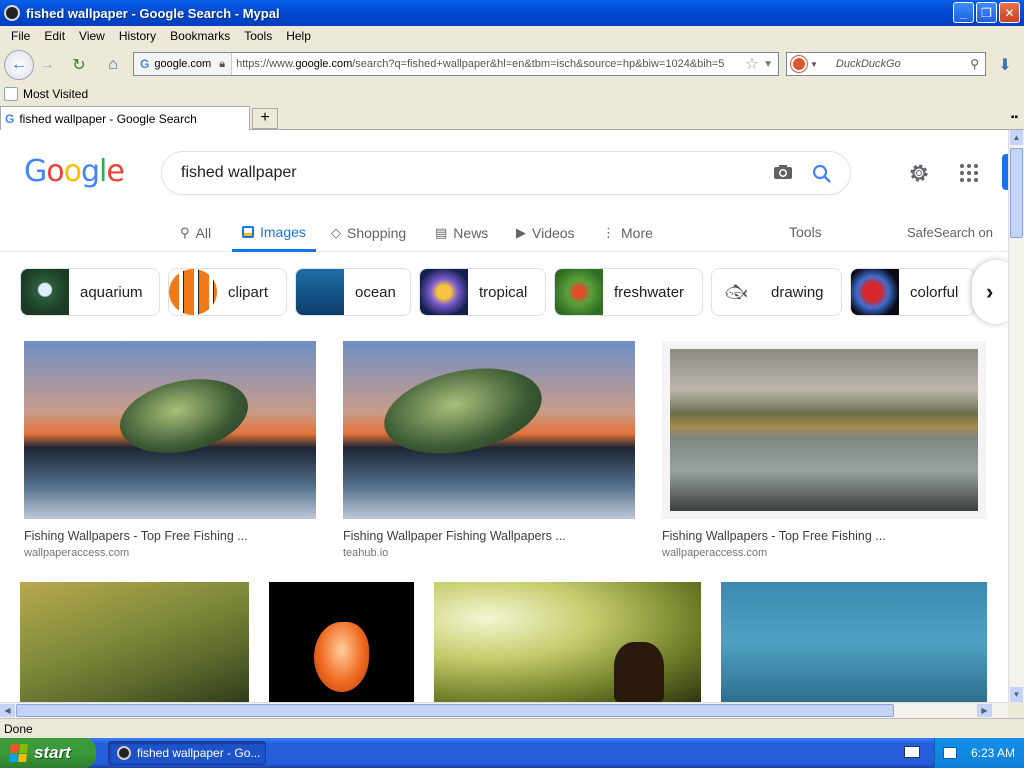  I want to click on camera-search-icon, so click(783, 172).